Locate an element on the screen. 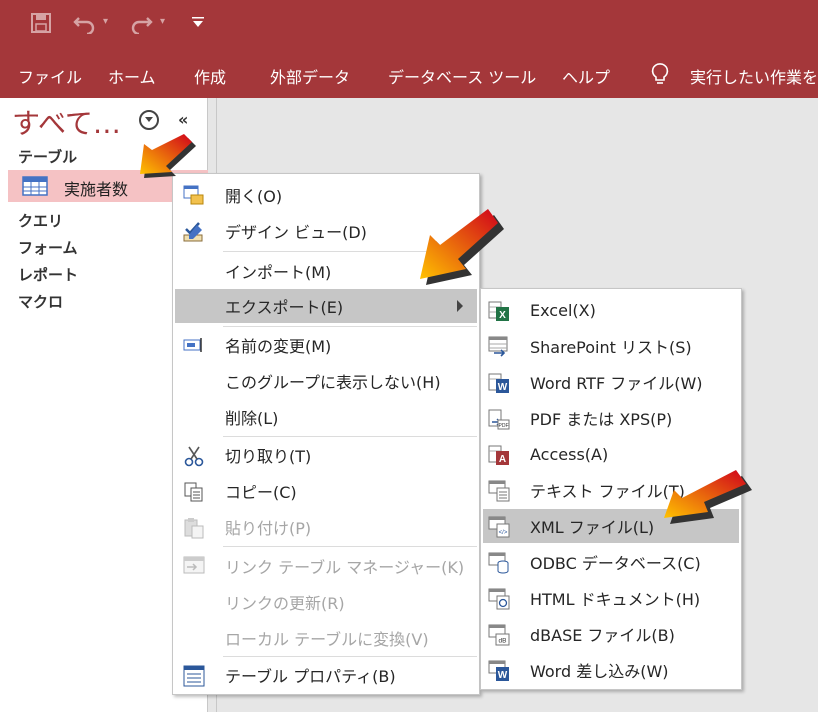 This screenshot has width=818, height=712. menu-item-delete: 削除(L) is located at coordinates (326, 417).